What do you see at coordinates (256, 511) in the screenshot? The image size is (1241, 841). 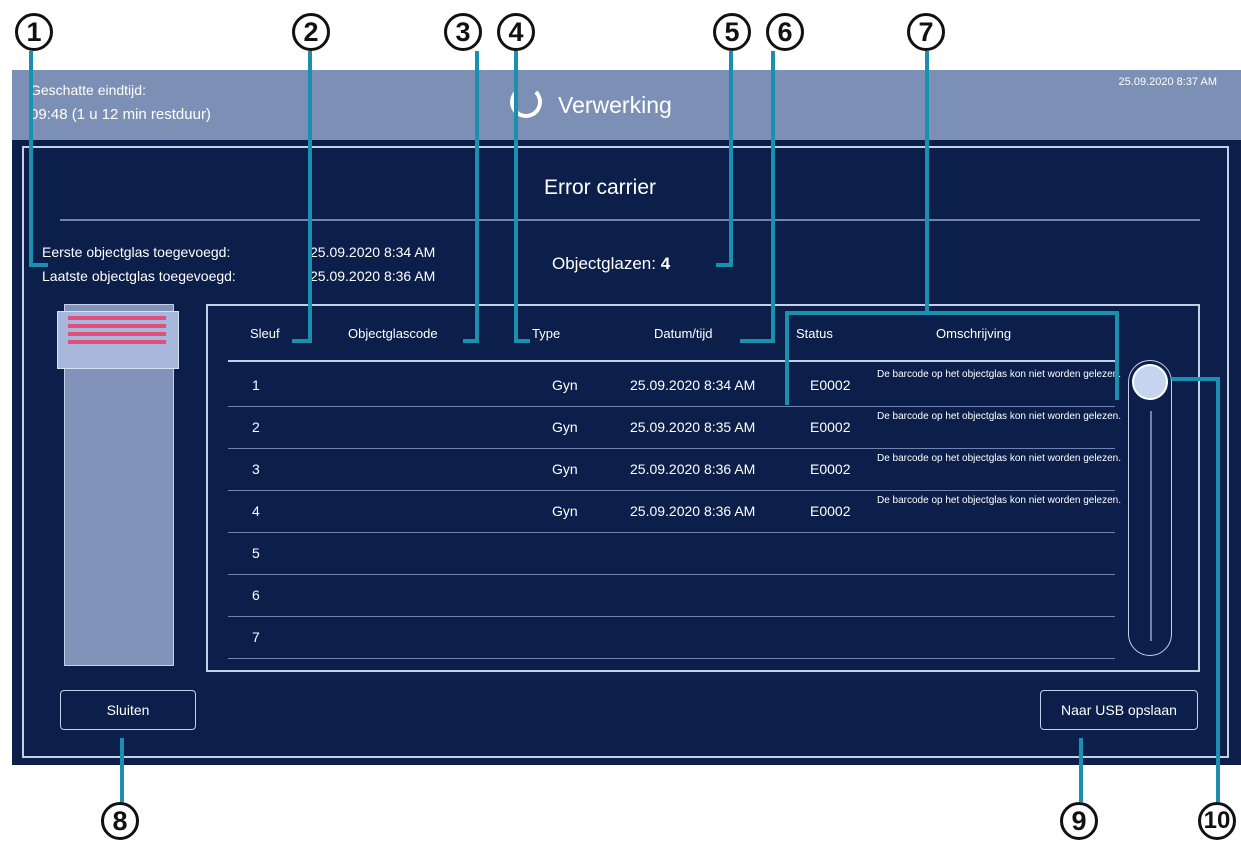 I see `cell-slot: 4` at bounding box center [256, 511].